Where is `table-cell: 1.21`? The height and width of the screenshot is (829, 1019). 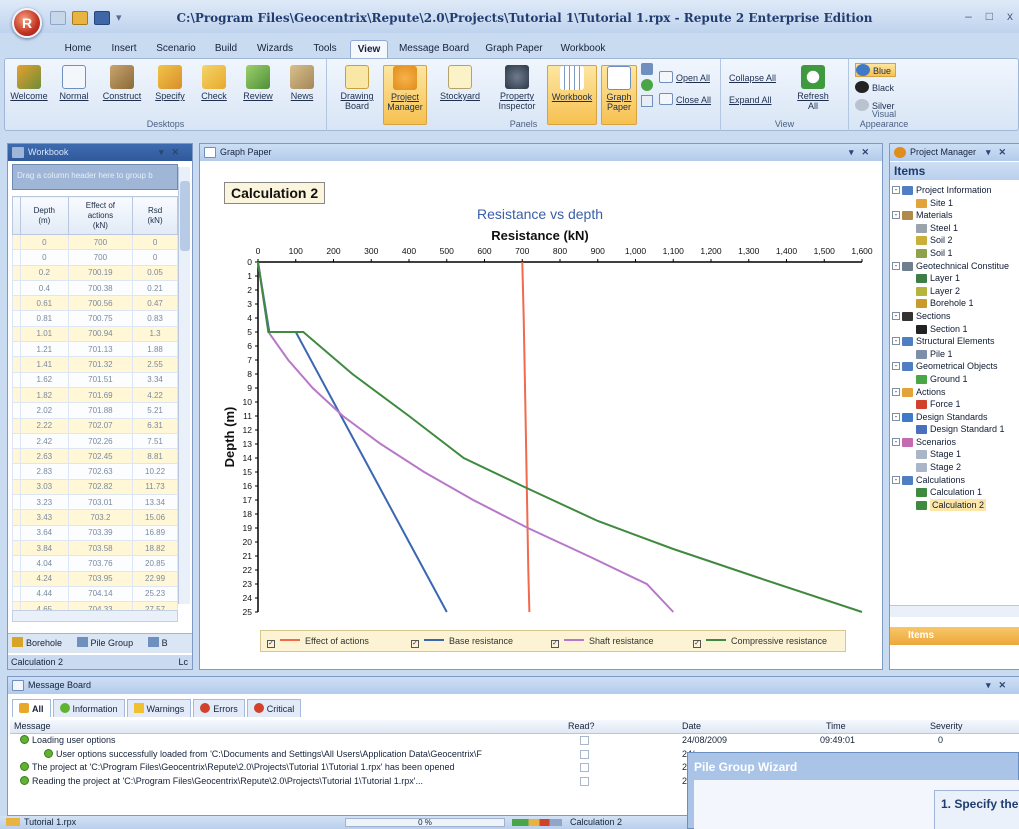
table-cell: 1.21 is located at coordinates (44, 349).